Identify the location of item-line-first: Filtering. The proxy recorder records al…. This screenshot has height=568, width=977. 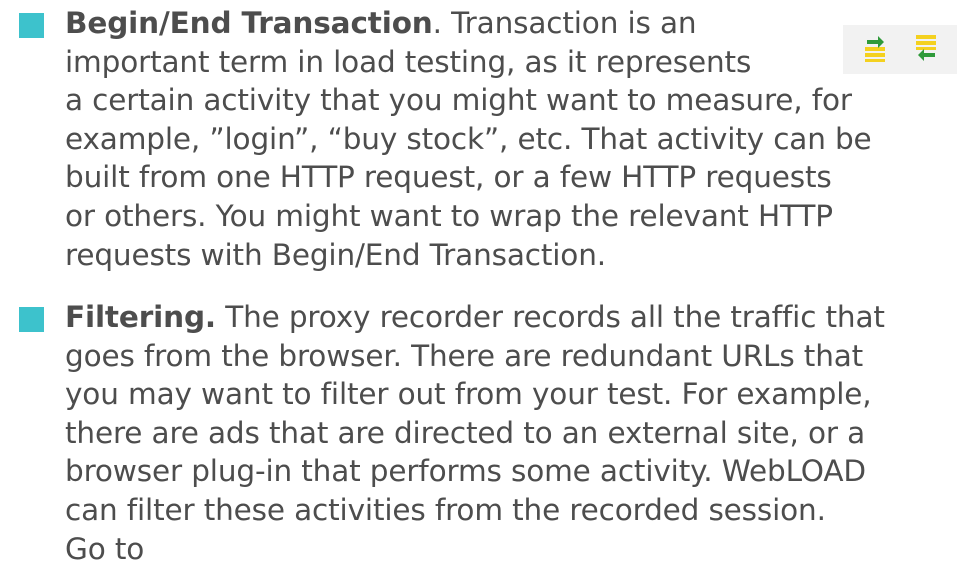
(515, 317).